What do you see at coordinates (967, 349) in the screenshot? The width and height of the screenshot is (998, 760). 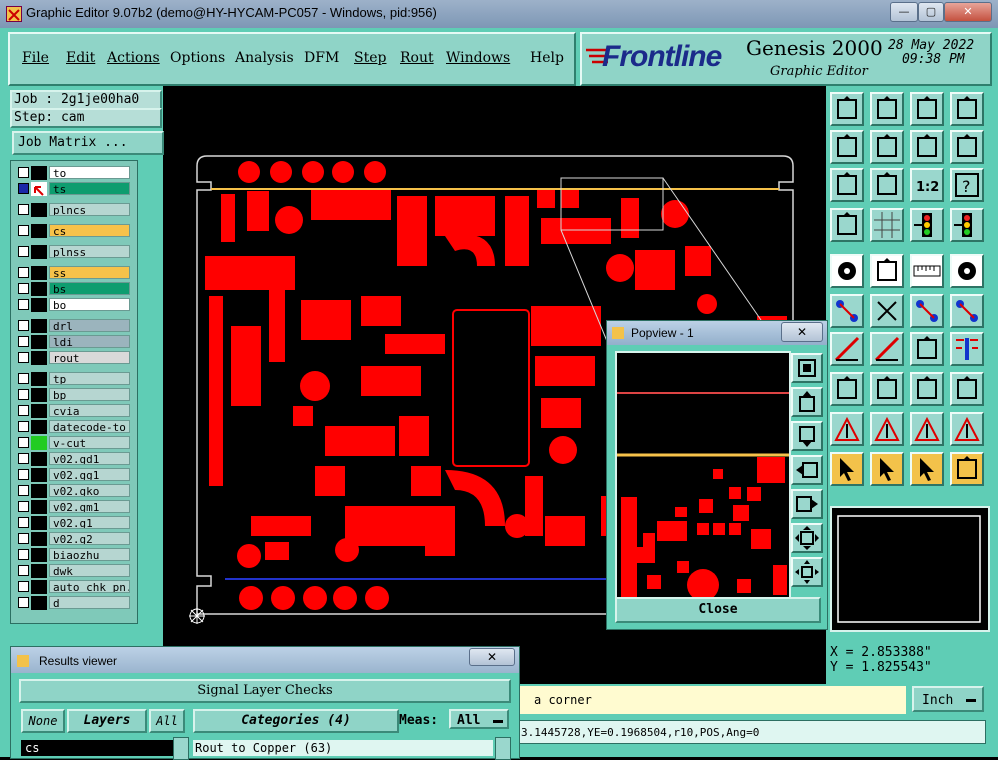 I see `mirror-button` at bounding box center [967, 349].